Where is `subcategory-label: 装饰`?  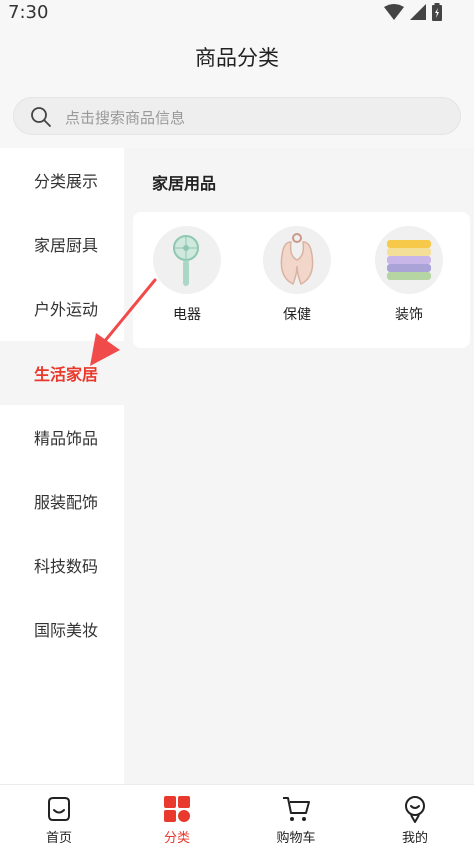 subcategory-label: 装饰 is located at coordinates (409, 315).